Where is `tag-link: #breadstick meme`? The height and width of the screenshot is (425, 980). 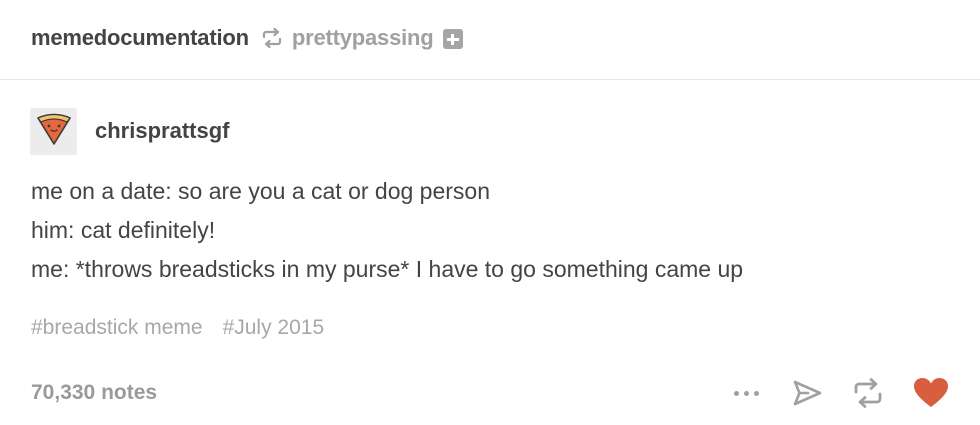
tag-link: #breadstick meme is located at coordinates (117, 328).